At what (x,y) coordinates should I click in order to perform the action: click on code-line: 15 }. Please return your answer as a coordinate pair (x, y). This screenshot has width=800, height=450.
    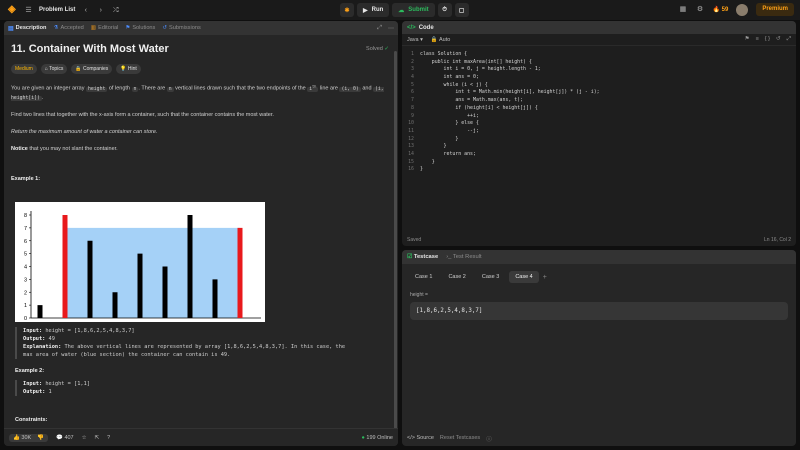
    Looking at the image, I should click on (599, 163).